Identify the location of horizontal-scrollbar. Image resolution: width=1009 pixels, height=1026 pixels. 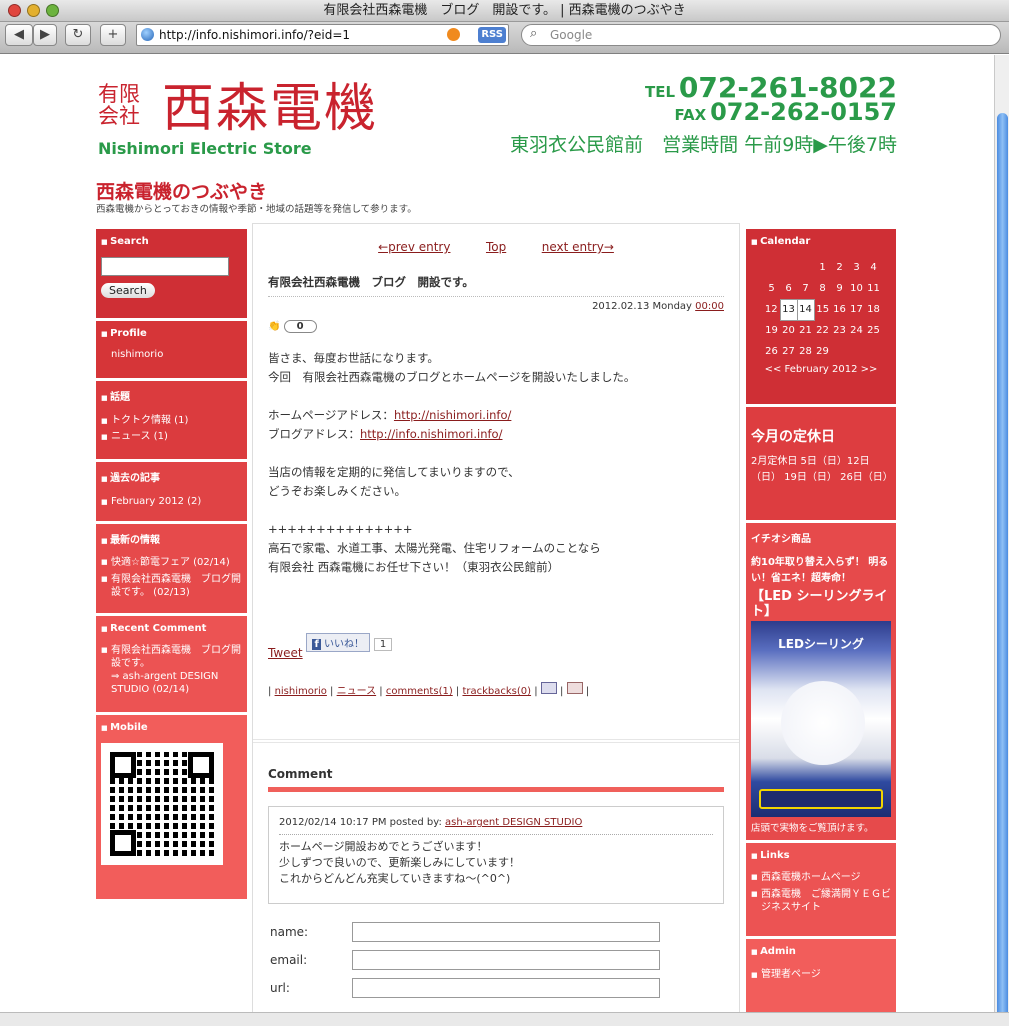
(504, 1019).